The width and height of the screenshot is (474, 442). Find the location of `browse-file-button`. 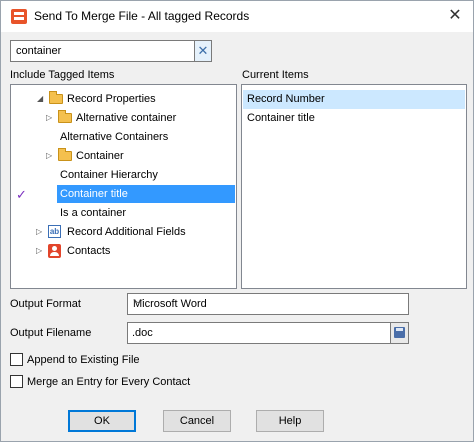

browse-file-button is located at coordinates (399, 333).